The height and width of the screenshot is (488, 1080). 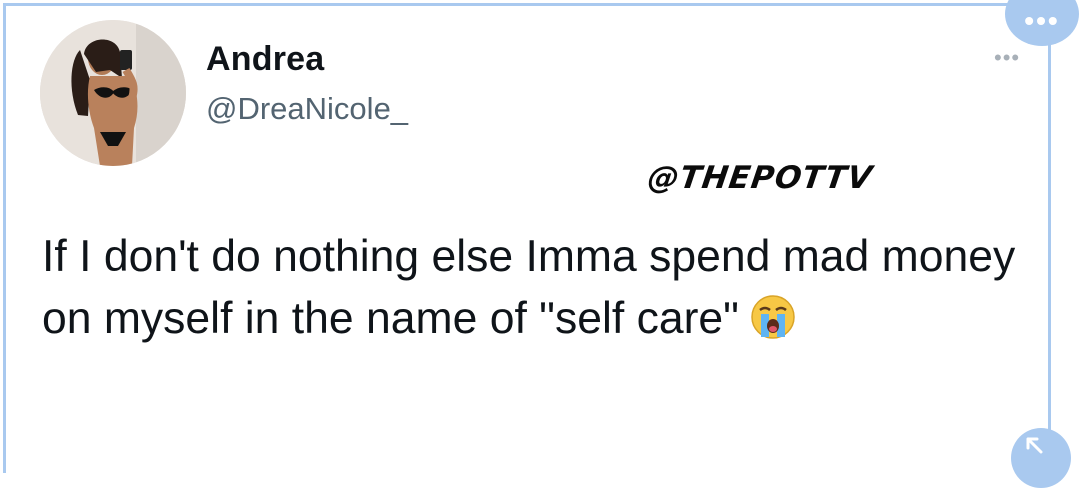 I want to click on avatar, so click(x=113, y=93).